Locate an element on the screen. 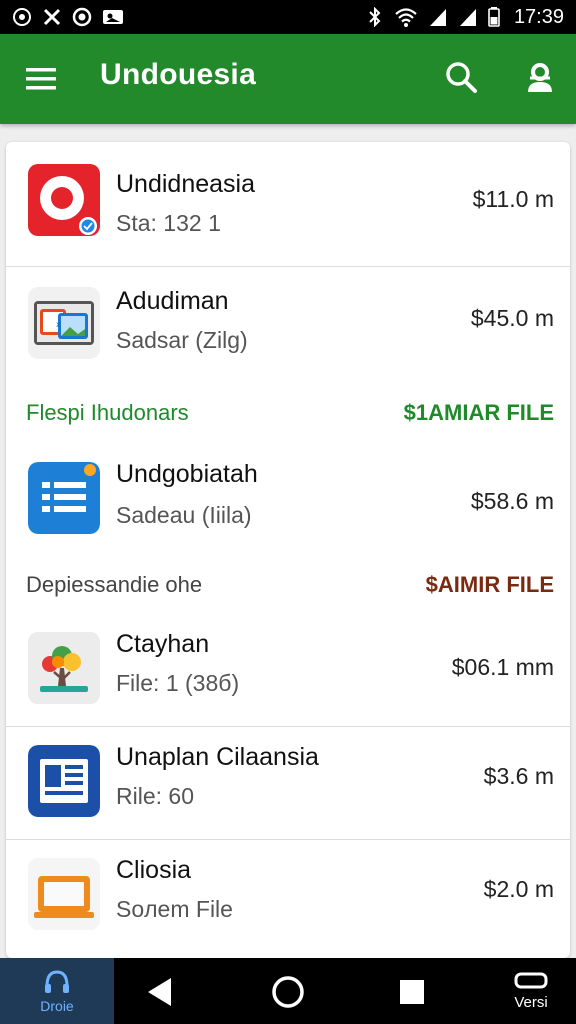  status-bar: 17:39 is located at coordinates (288, 17).